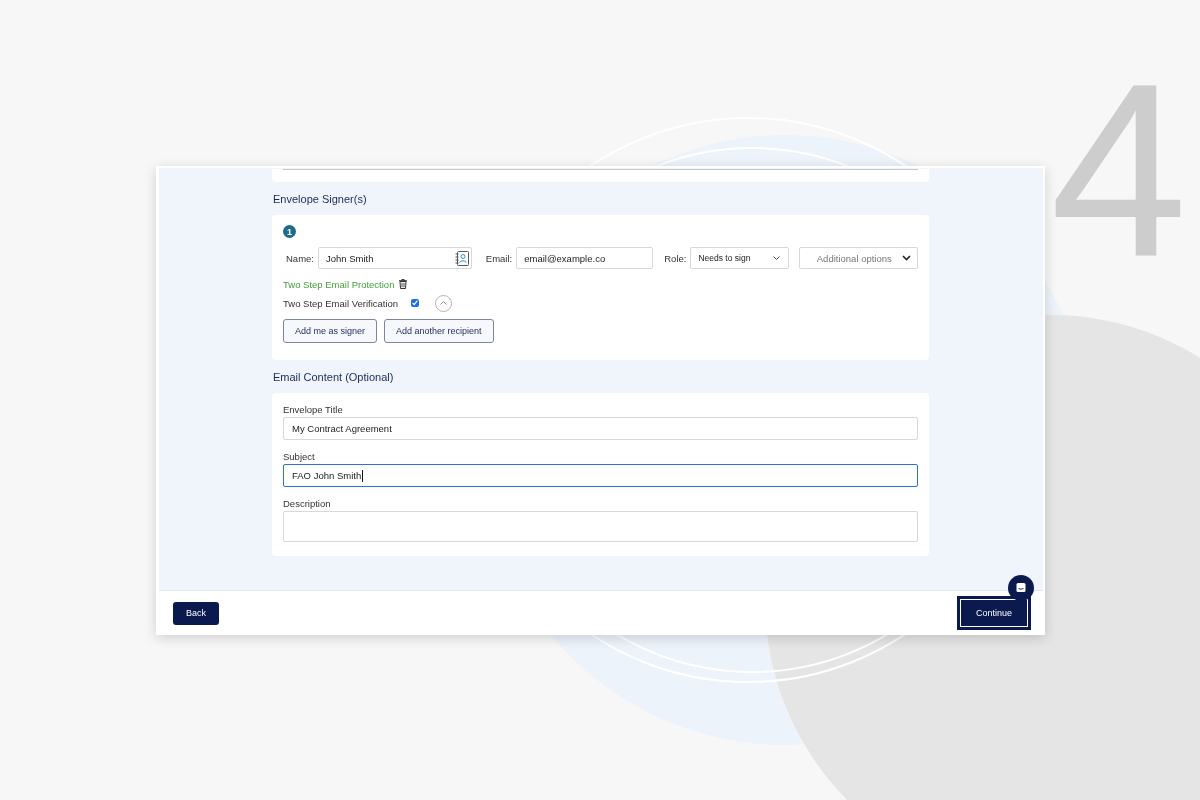 The image size is (1200, 800). I want to click on contact-book-icon, so click(461, 258).